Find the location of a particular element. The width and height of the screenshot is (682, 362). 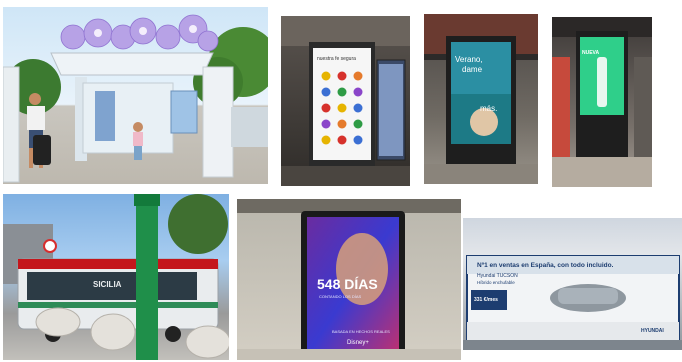

image-bottle-ad: NUEVA is located at coordinates (602, 102).